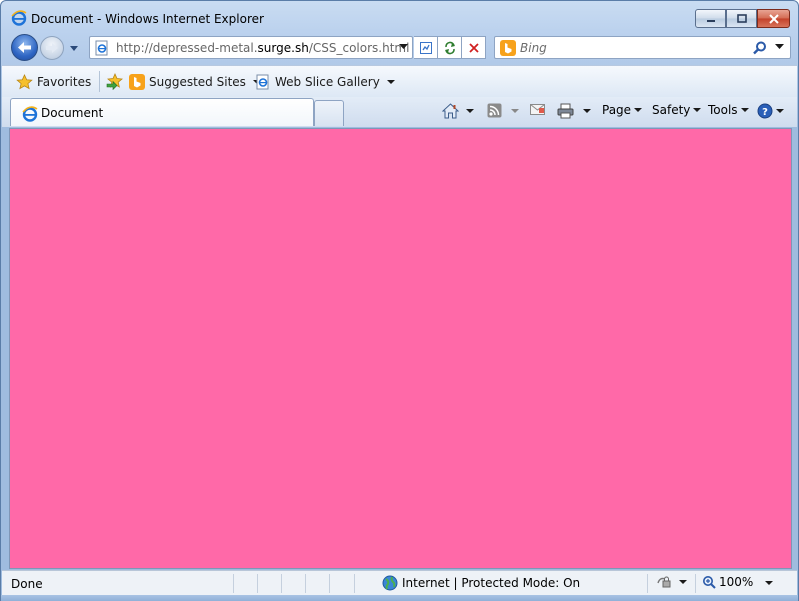  I want to click on compatibility-view-button, so click(426, 47).